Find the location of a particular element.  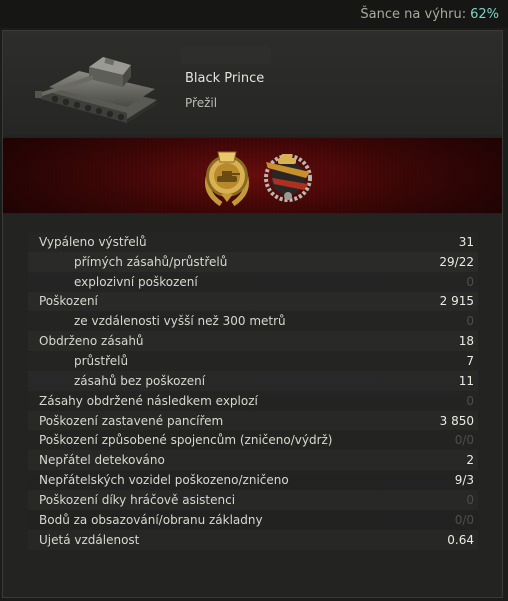

stat-value: 2 is located at coordinates (470, 460).